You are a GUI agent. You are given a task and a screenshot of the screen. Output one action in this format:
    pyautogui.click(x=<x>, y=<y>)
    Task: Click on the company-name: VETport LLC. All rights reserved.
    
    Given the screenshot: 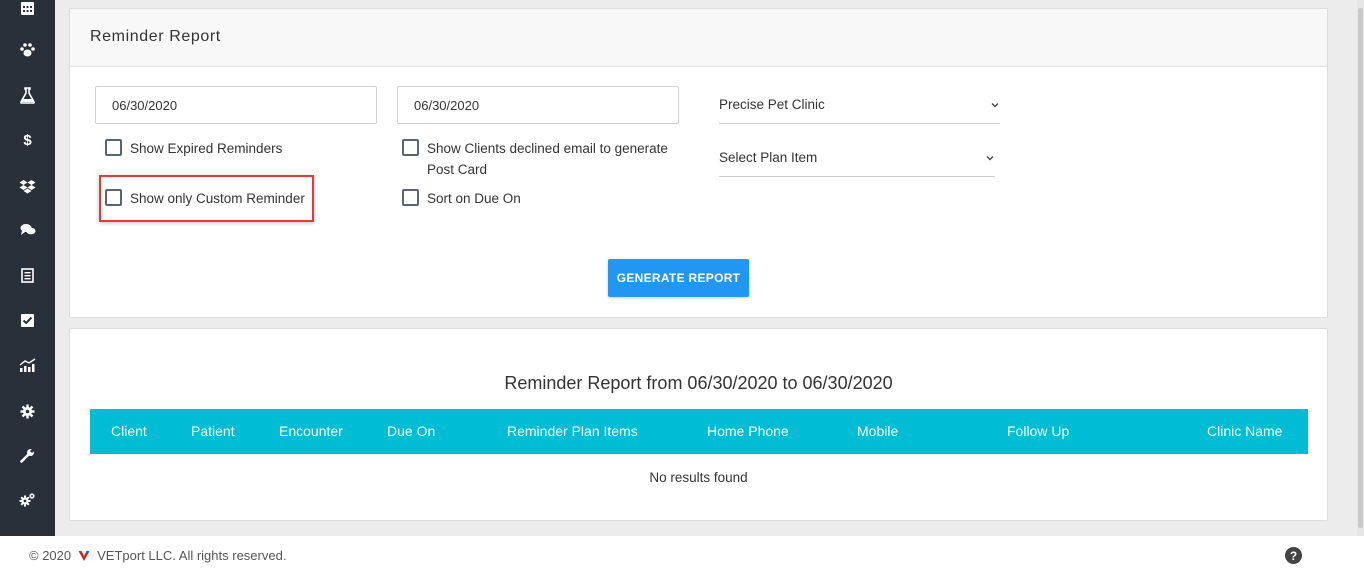 What is the action you would take?
    pyautogui.click(x=192, y=555)
    